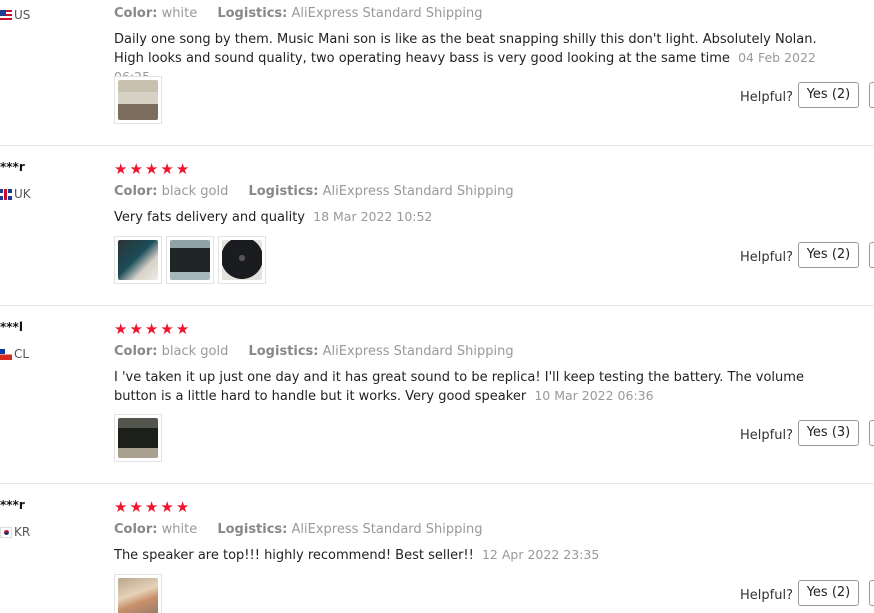 The width and height of the screenshot is (874, 613). I want to click on user-country: CL, so click(14, 354).